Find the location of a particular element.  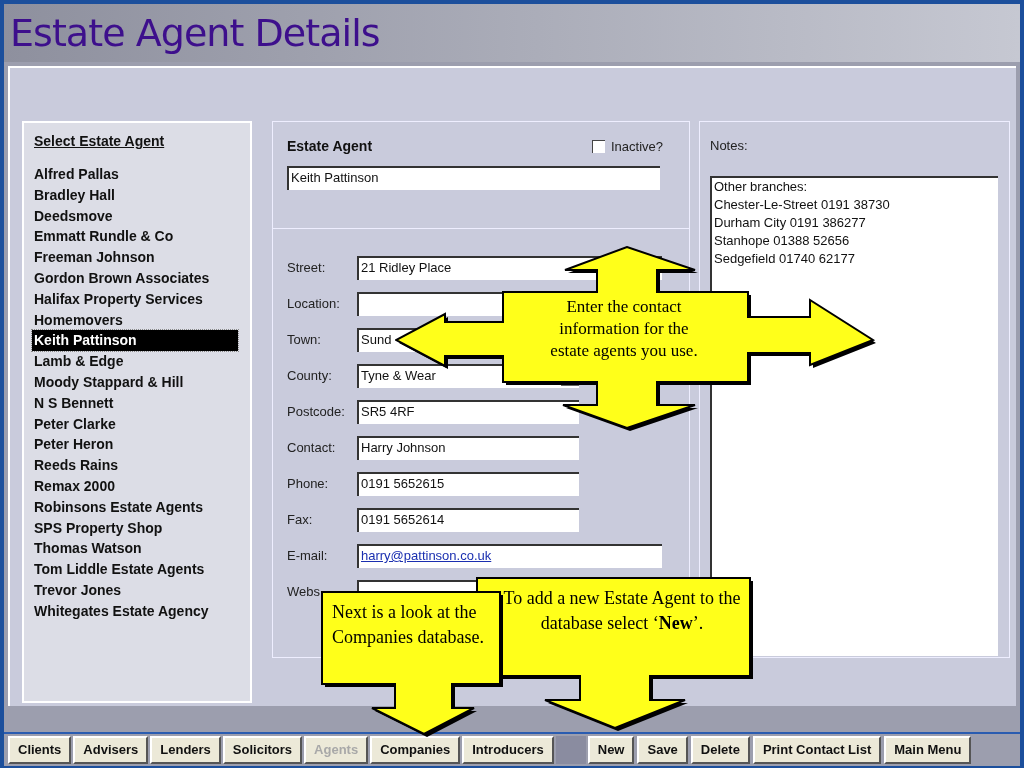

notes-label: Notes: is located at coordinates (729, 146).